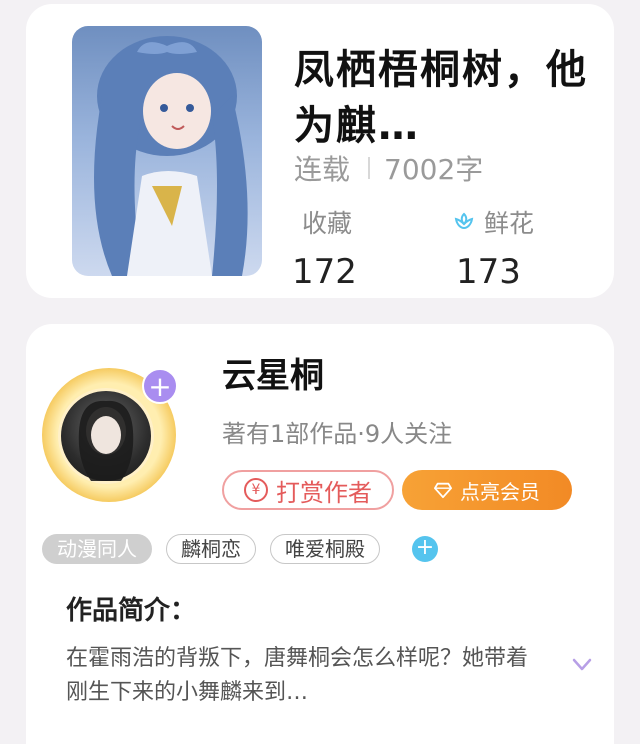 The height and width of the screenshot is (744, 640). Describe the element at coordinates (434, 169) in the screenshot. I see `word-count: 7002字` at that location.